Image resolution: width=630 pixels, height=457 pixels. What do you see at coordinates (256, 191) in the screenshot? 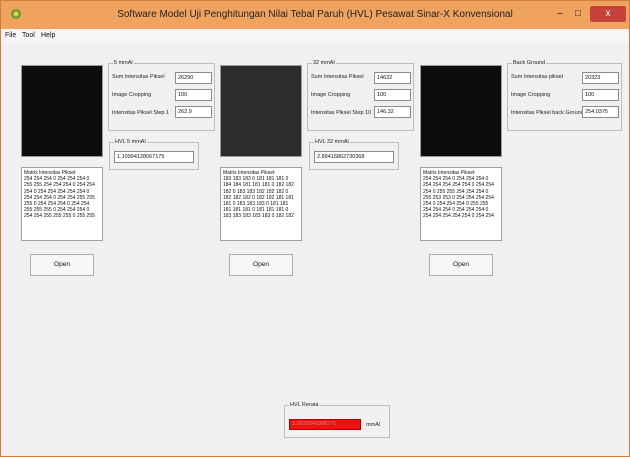
I see `matrix-row: 182 0 183 183 182 182 182 0` at bounding box center [256, 191].